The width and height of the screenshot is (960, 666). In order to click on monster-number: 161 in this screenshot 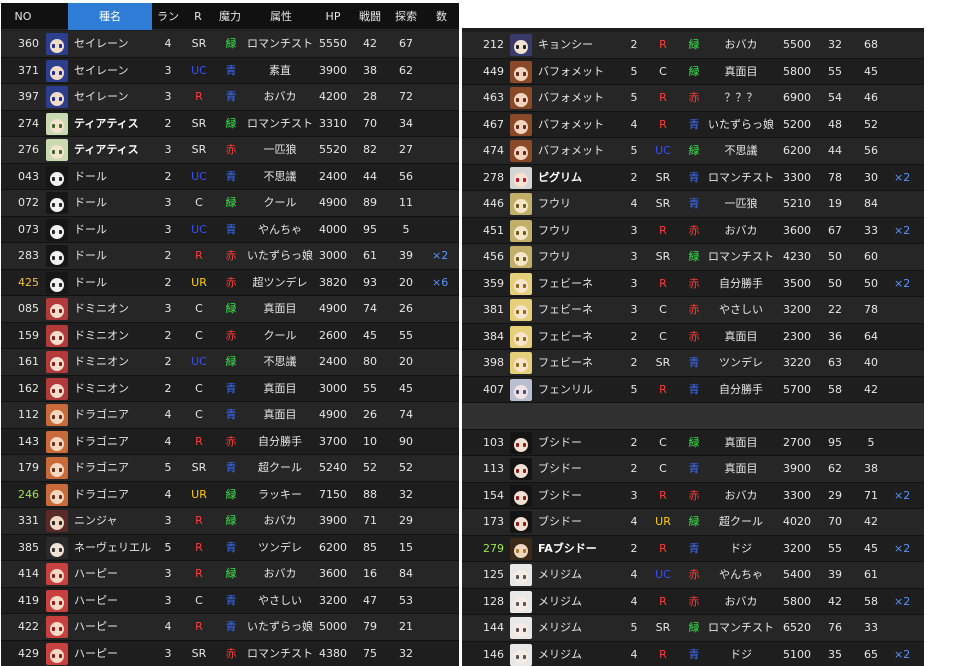, I will do `click(28, 361)`.